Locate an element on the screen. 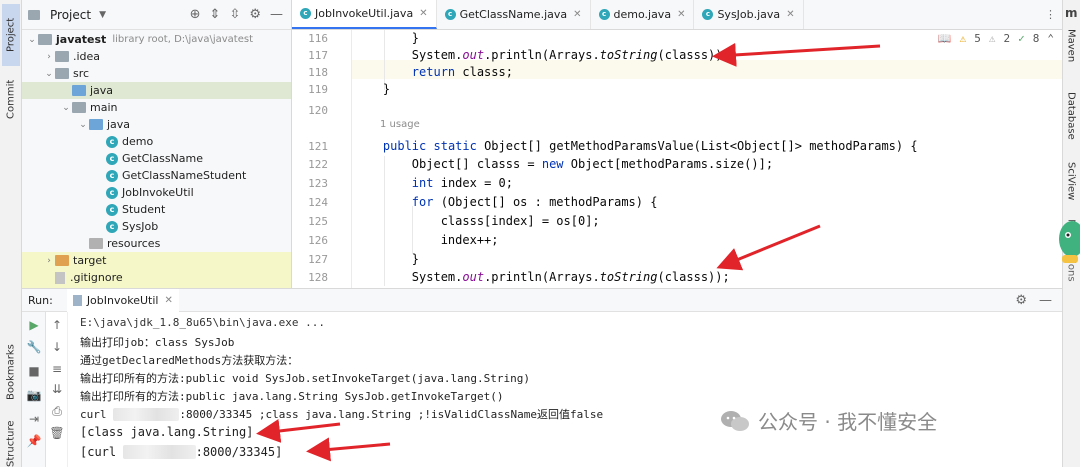  tool-tab-bookmarks: Bookmarks is located at coordinates (11, 372).